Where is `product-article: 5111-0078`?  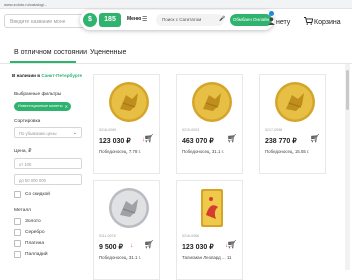
product-article: 5111-0078 is located at coordinates (107, 236).